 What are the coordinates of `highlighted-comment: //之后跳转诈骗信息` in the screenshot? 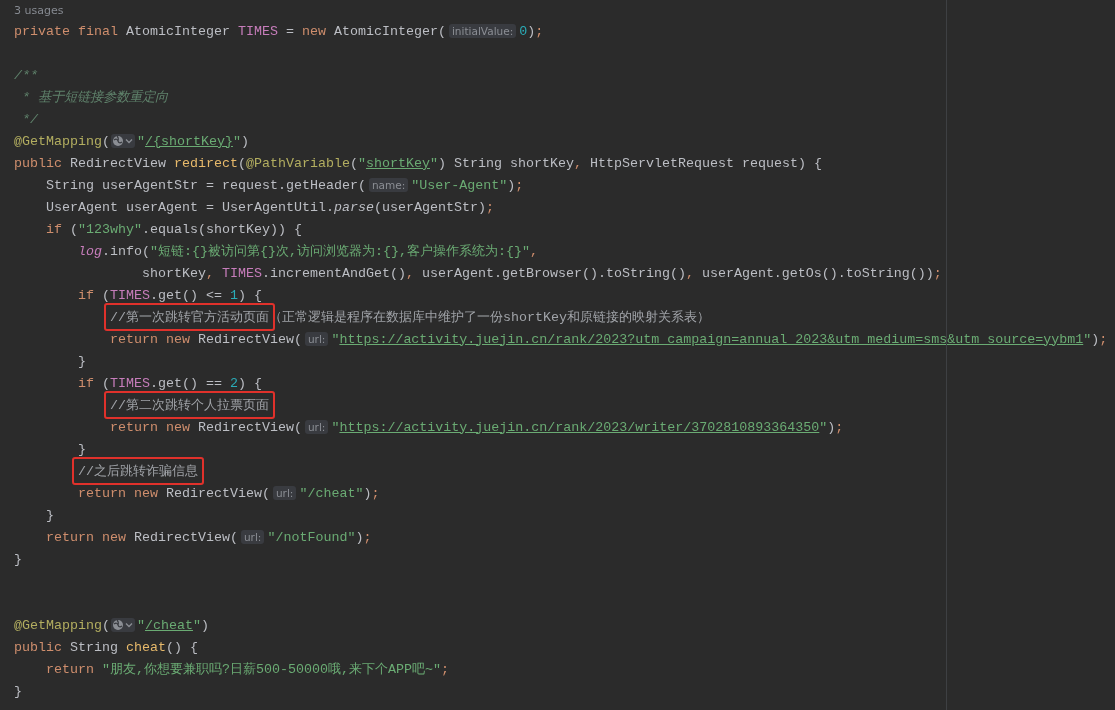 It's located at (138, 471).